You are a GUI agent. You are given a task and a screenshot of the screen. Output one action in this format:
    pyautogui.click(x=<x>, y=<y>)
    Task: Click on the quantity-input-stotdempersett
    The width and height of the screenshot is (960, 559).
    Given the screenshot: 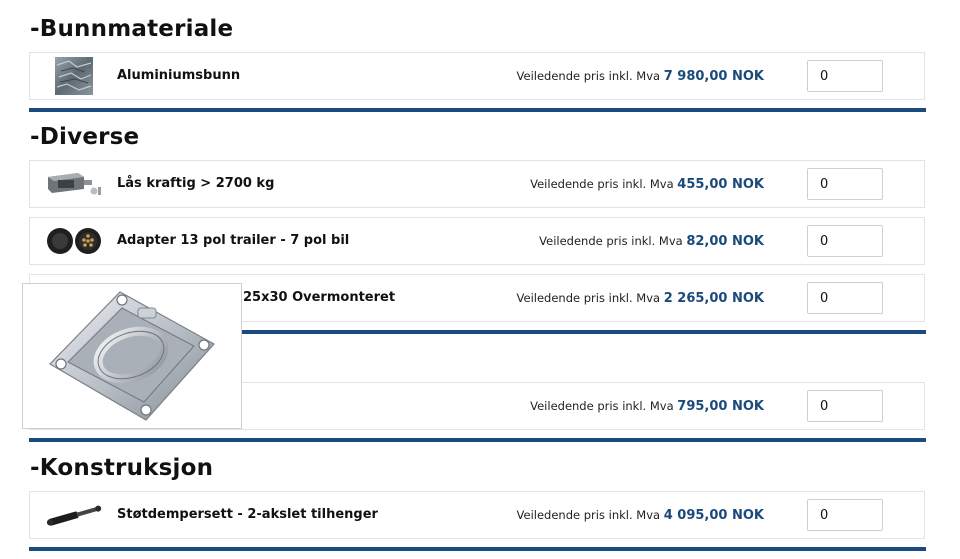 What is the action you would take?
    pyautogui.click(x=845, y=515)
    